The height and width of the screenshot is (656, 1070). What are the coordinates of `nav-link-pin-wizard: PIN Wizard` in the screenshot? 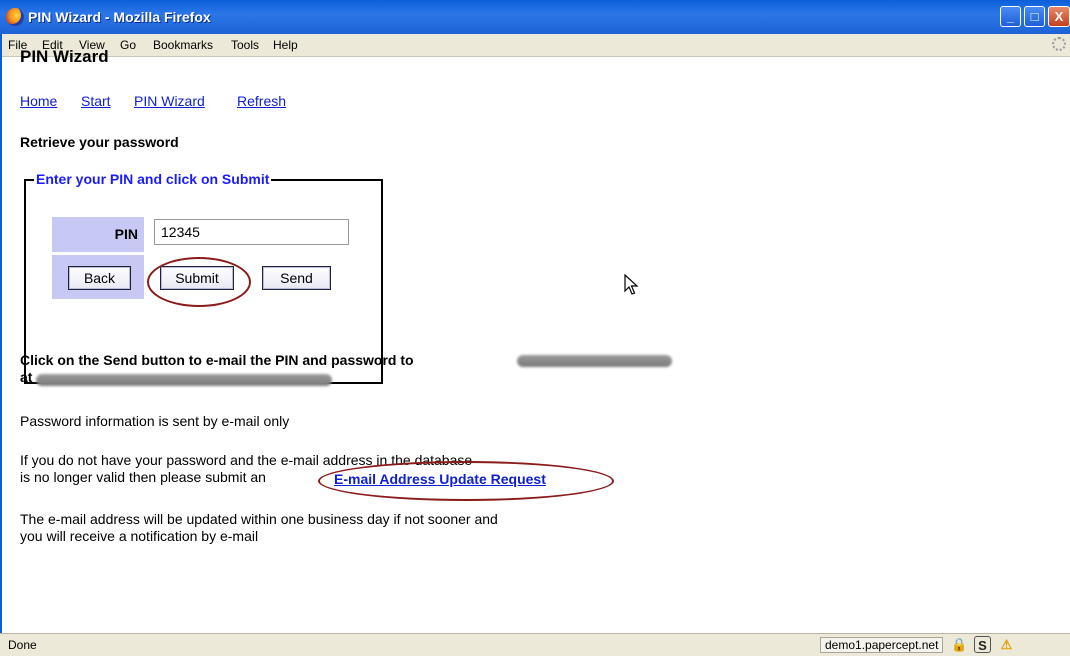 It's located at (169, 101).